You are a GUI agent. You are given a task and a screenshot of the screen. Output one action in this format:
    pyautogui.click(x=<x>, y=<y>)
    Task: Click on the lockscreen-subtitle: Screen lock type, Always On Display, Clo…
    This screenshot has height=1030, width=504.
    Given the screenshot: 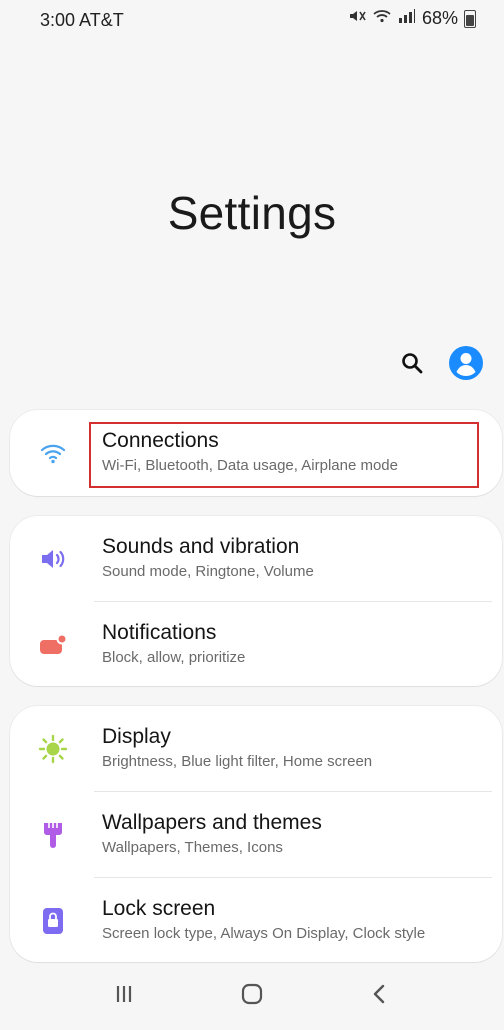 What is the action you would take?
    pyautogui.click(x=264, y=933)
    